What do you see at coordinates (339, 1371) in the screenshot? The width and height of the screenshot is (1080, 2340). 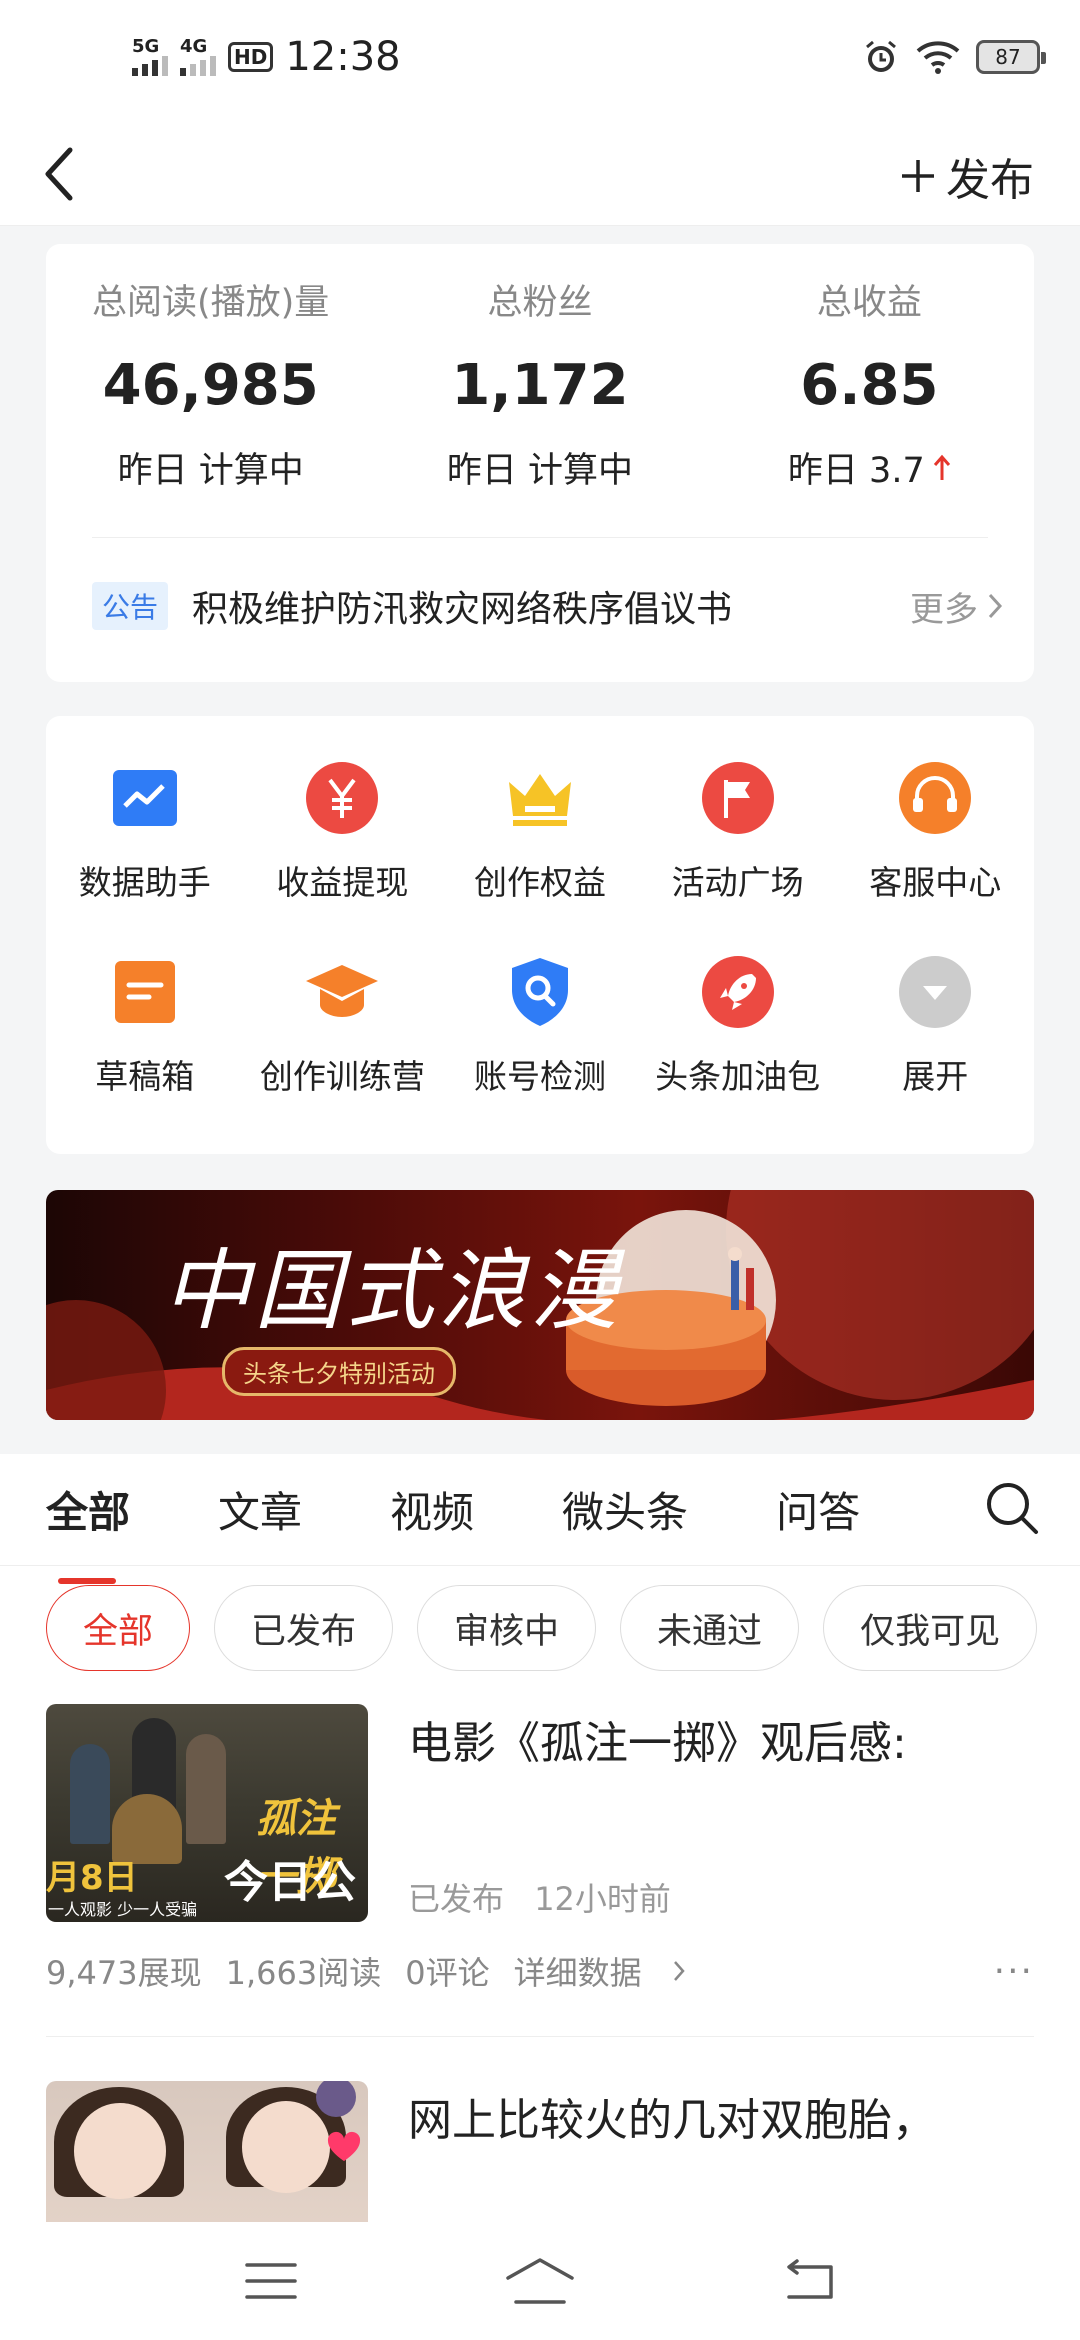 I see `banner-subtitle: 头条七夕特别活动` at bounding box center [339, 1371].